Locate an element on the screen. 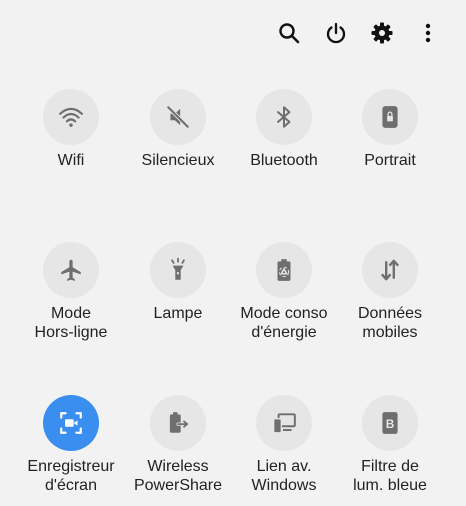 This screenshot has width=466, height=506. screen-recorder-icon is located at coordinates (71, 423).